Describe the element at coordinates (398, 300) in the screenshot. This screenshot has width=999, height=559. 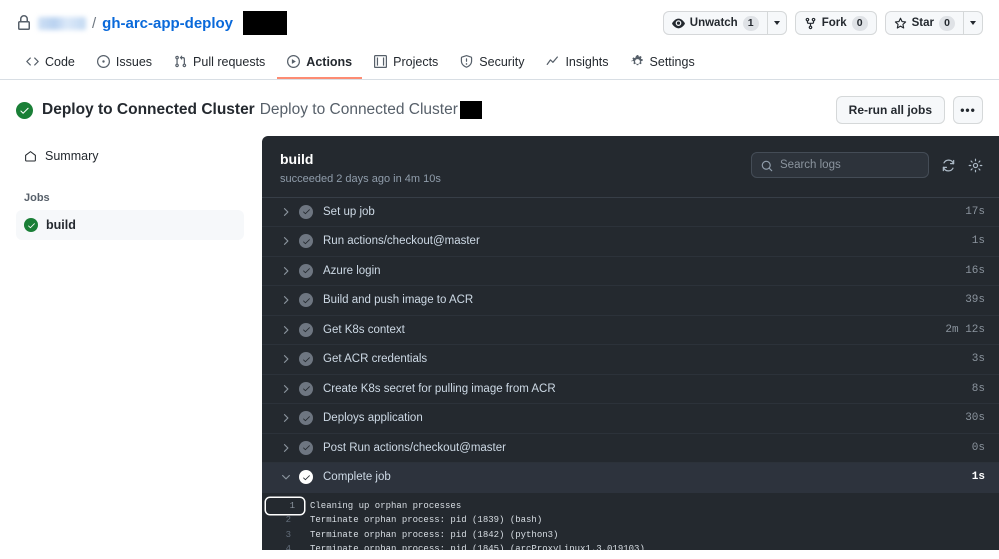
I see `step-label: Build and push image to ACR` at that location.